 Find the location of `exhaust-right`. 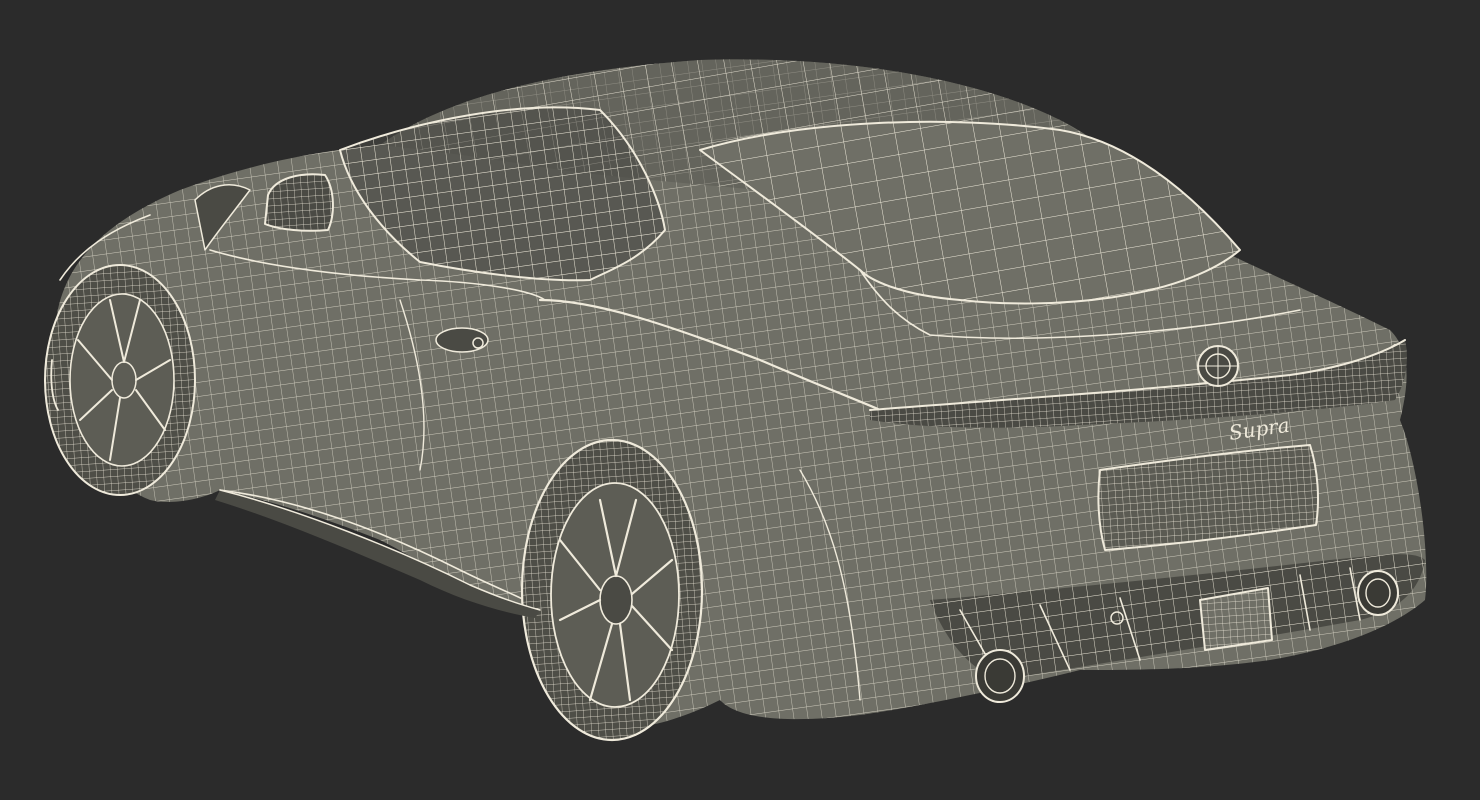

exhaust-right is located at coordinates (1378, 593).